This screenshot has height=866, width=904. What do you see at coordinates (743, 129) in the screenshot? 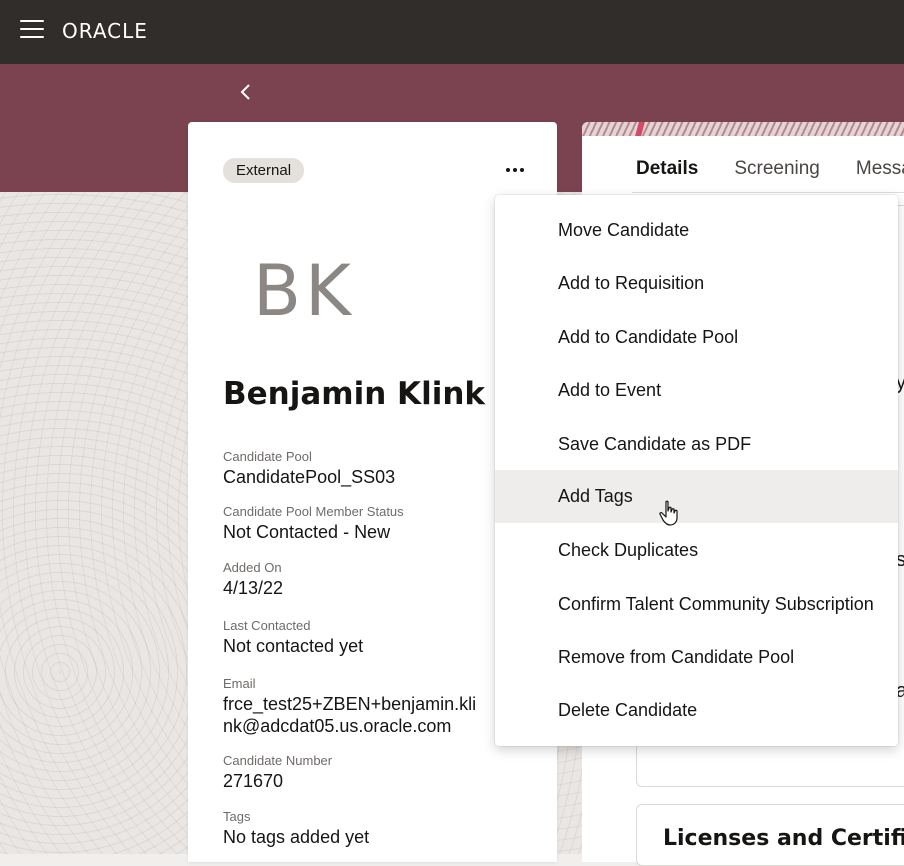
I see `panel-decoration` at bounding box center [743, 129].